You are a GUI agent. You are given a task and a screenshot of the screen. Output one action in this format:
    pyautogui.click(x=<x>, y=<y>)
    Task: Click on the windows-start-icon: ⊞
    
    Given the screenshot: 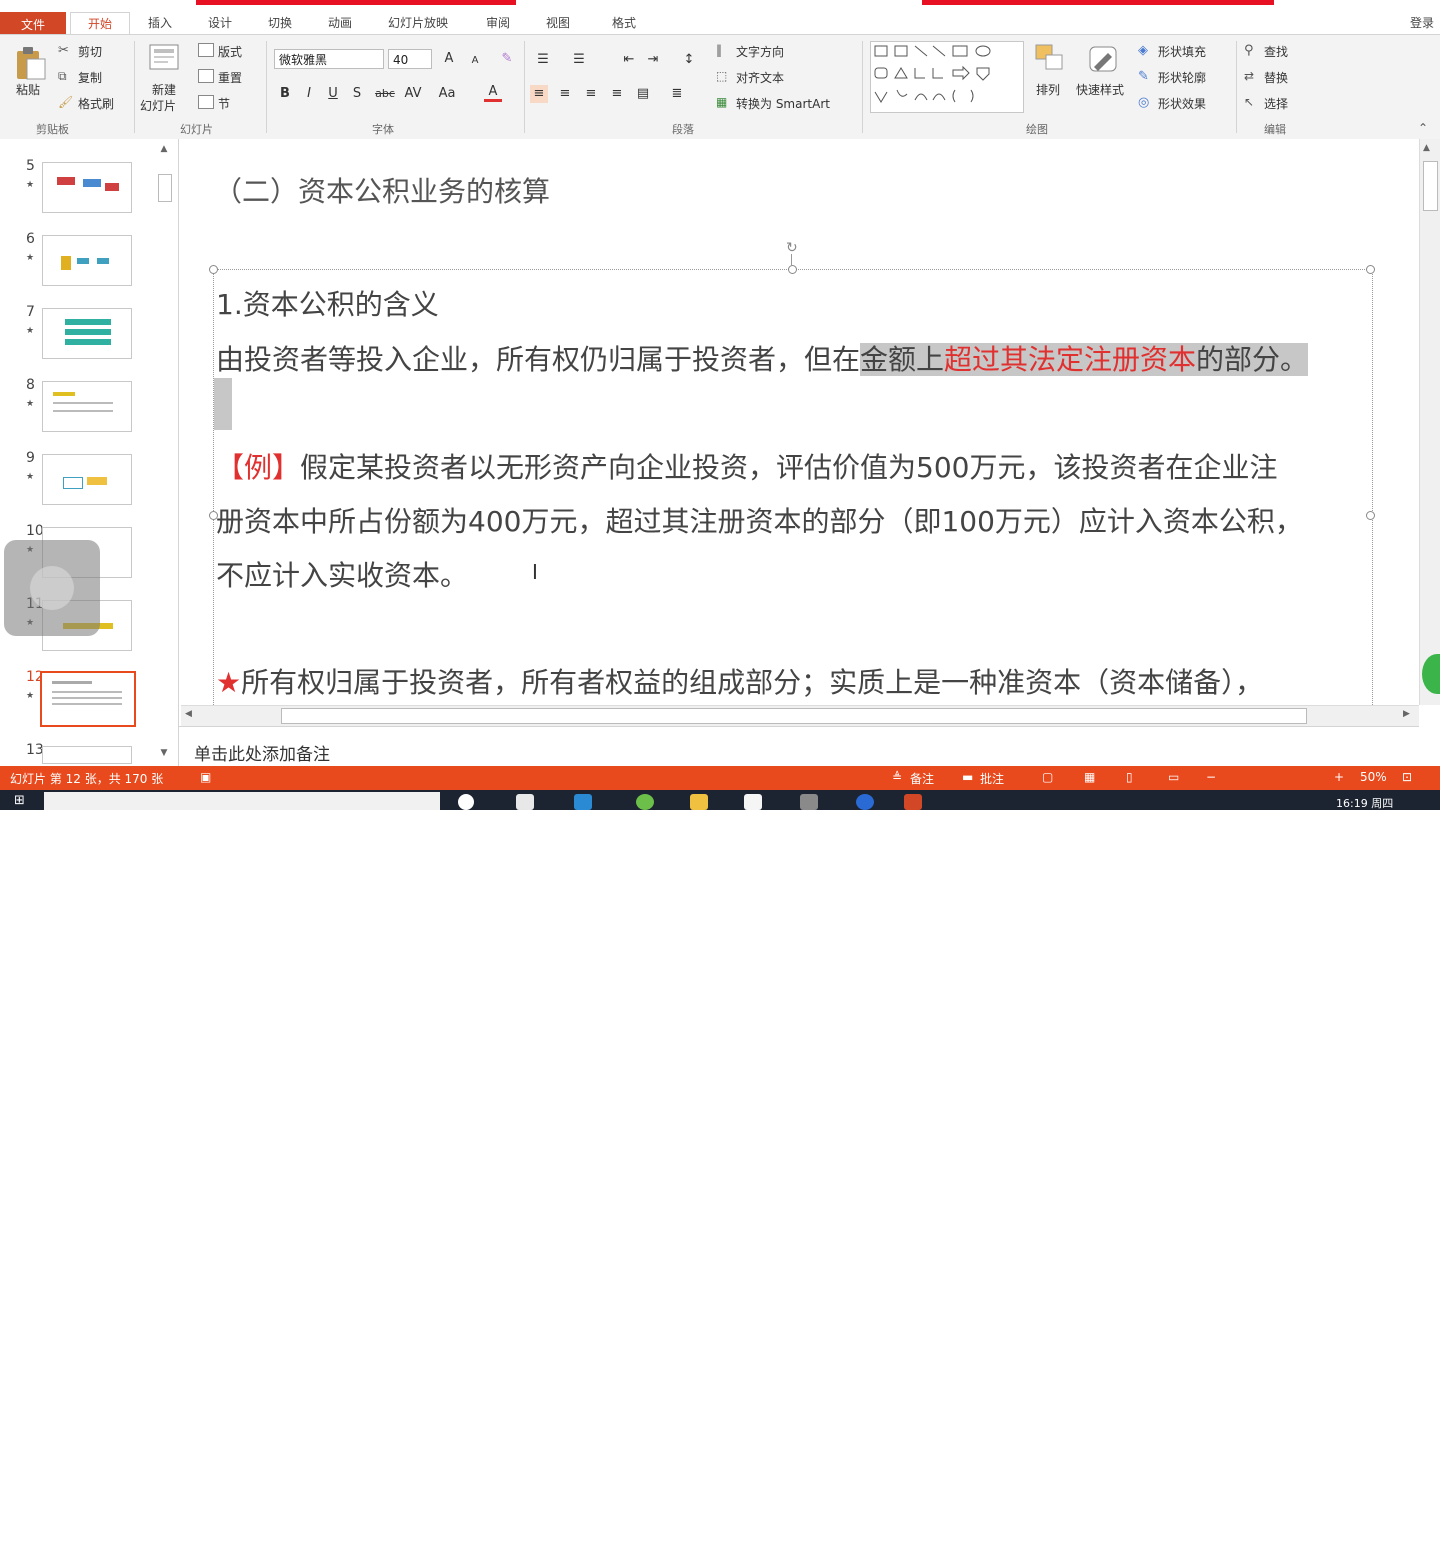 What is the action you would take?
    pyautogui.click(x=19, y=800)
    